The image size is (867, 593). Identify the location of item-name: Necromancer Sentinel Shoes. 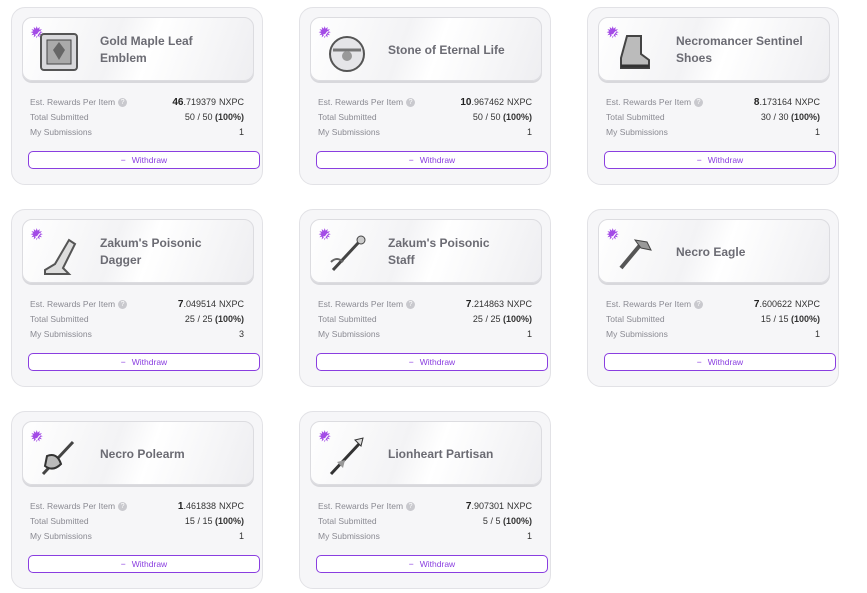
(739, 49).